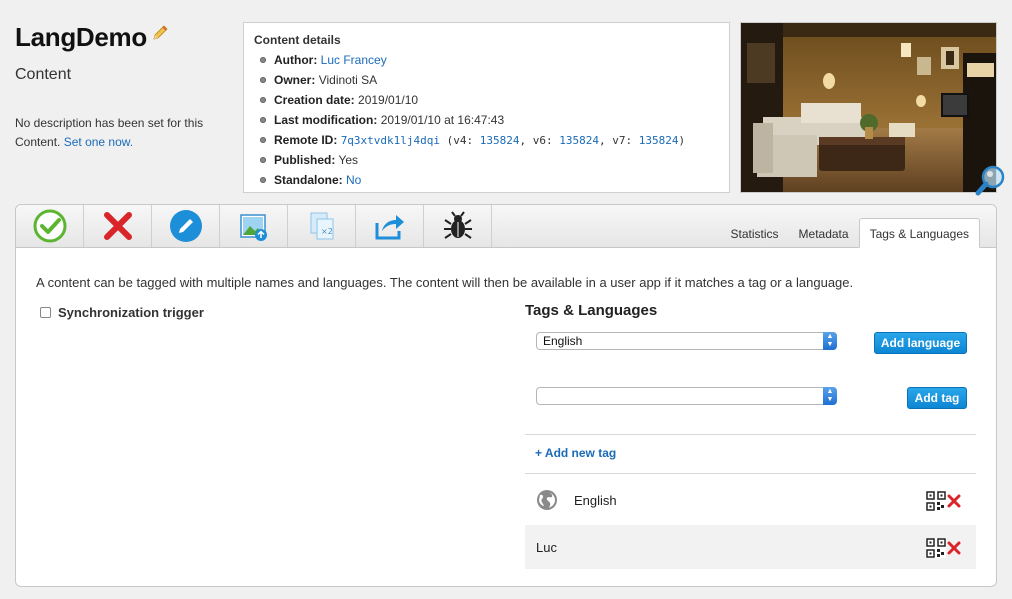  Describe the element at coordinates (563, 341) in the screenshot. I see `language-select-value: English` at that location.